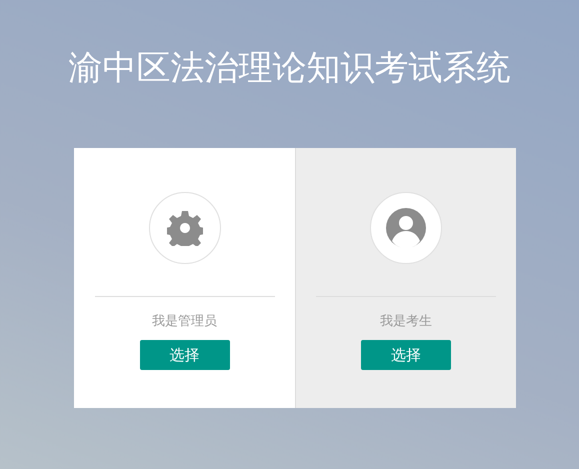  What do you see at coordinates (184, 228) in the screenshot?
I see `gear-icon` at bounding box center [184, 228].